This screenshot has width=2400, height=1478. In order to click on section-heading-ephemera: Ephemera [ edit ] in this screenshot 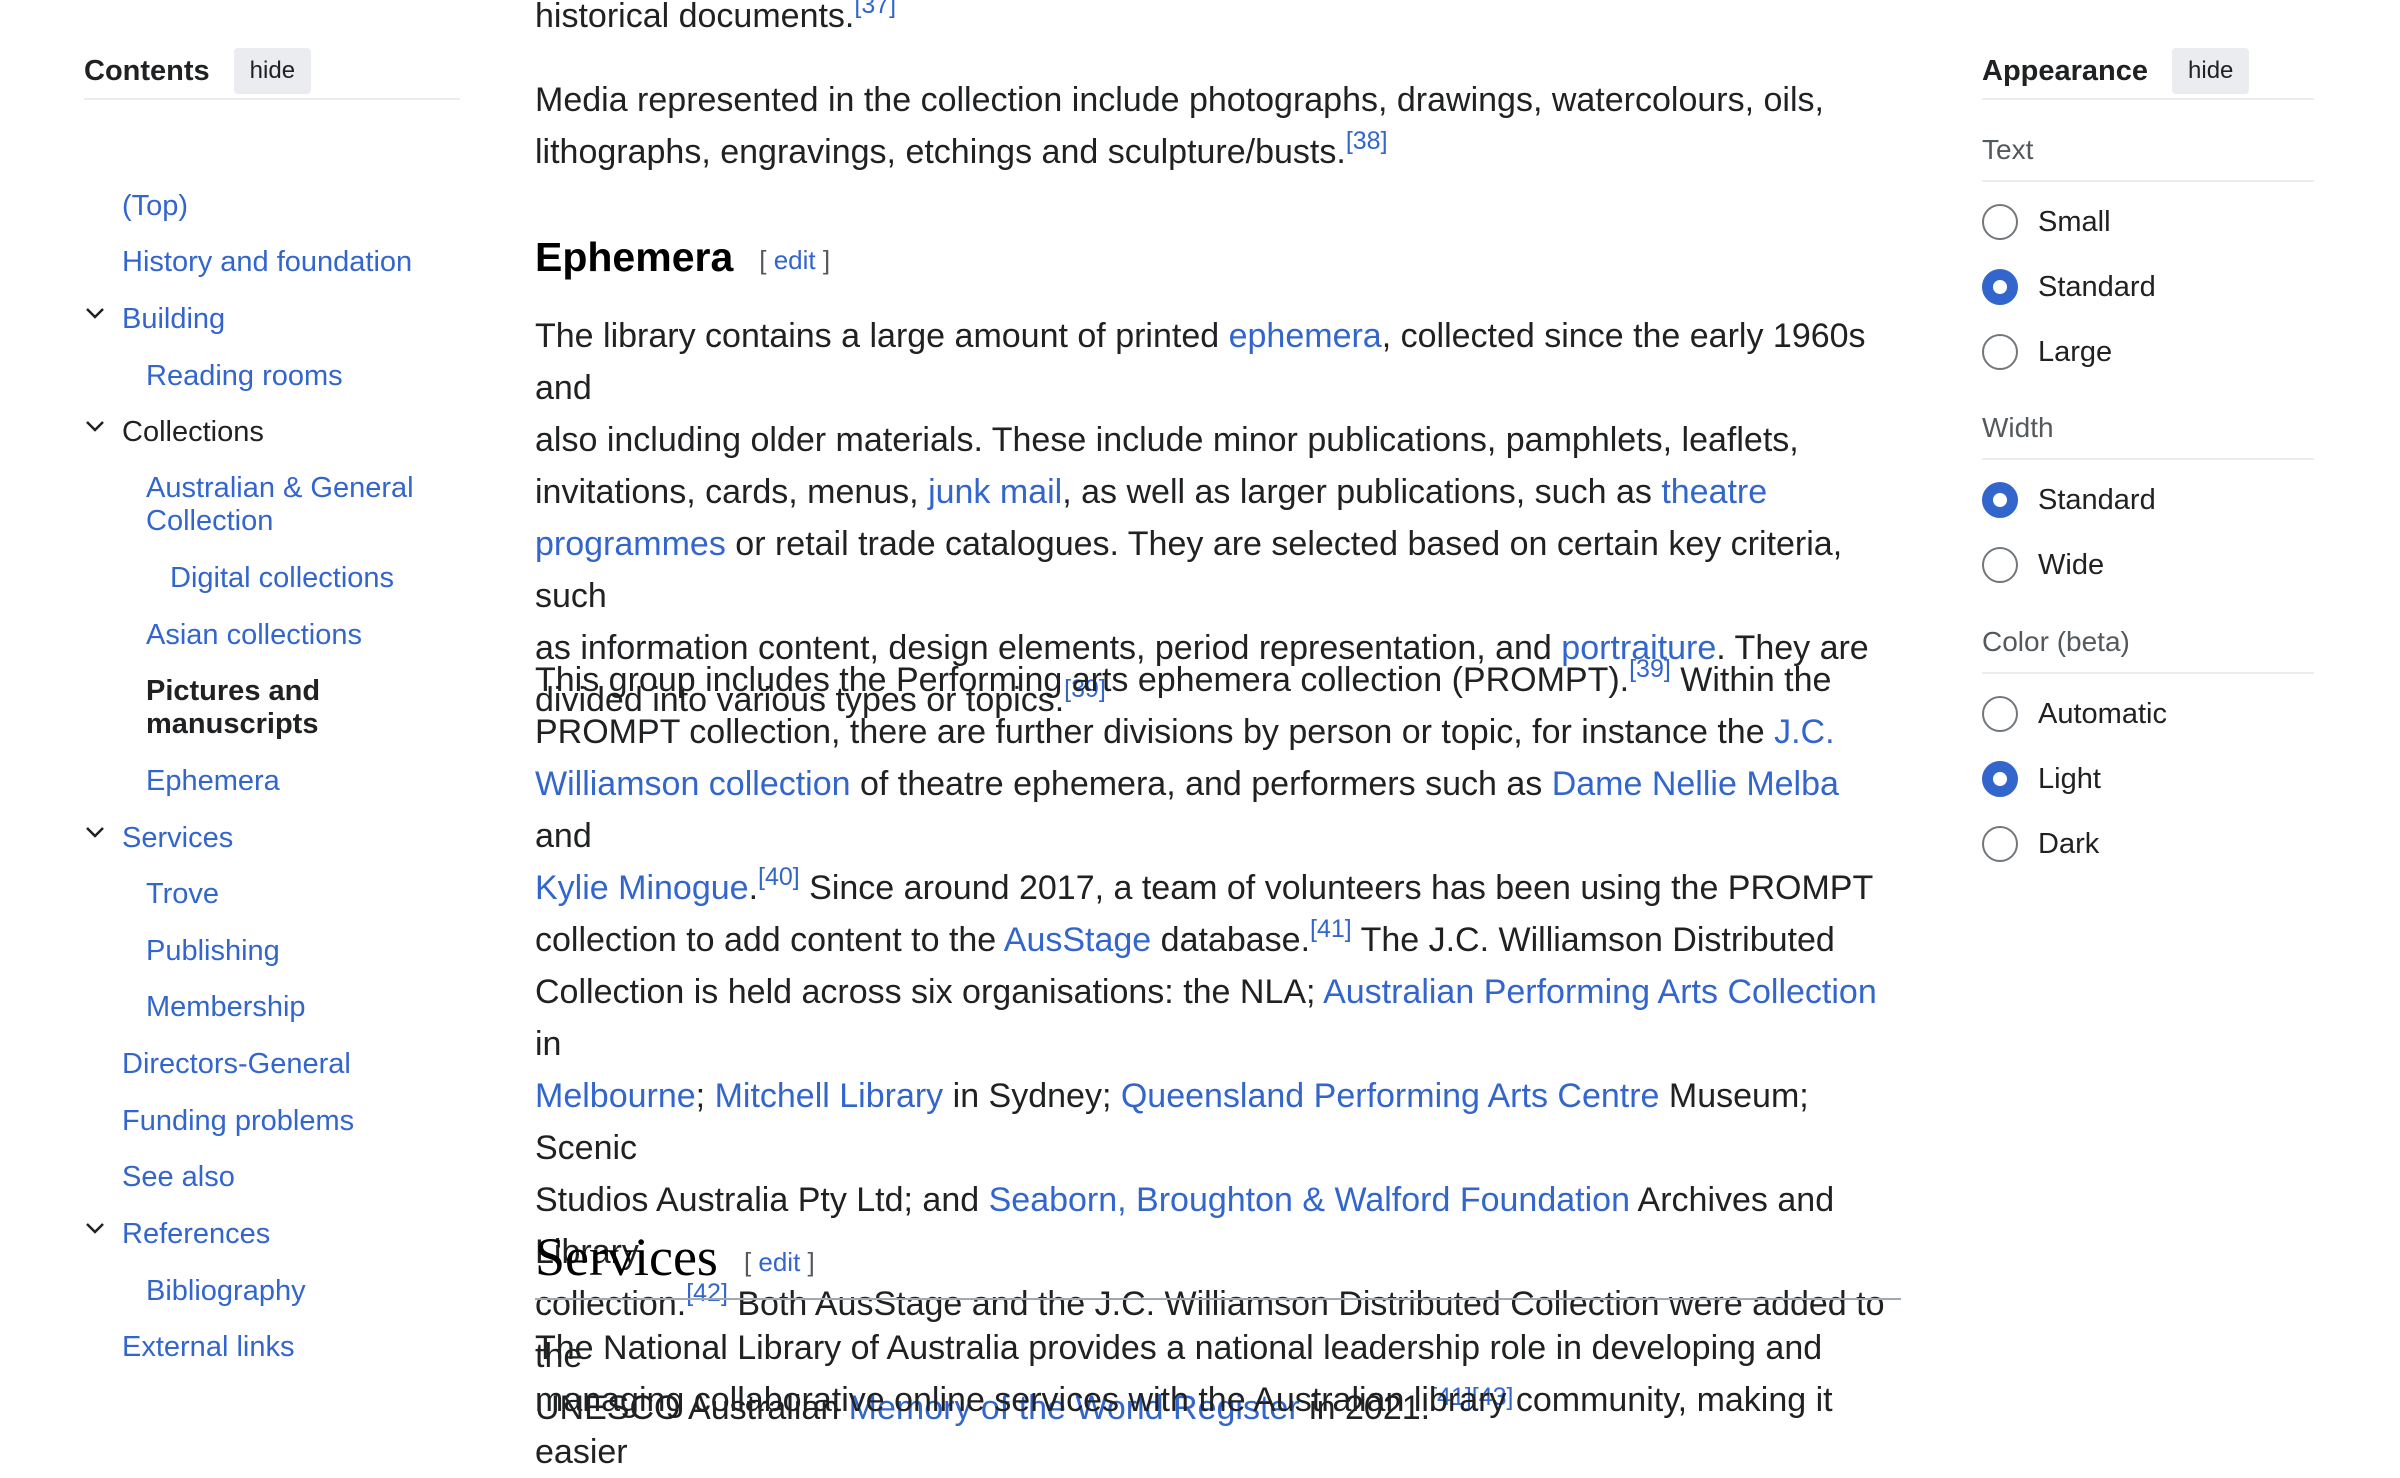, I will do `click(682, 257)`.